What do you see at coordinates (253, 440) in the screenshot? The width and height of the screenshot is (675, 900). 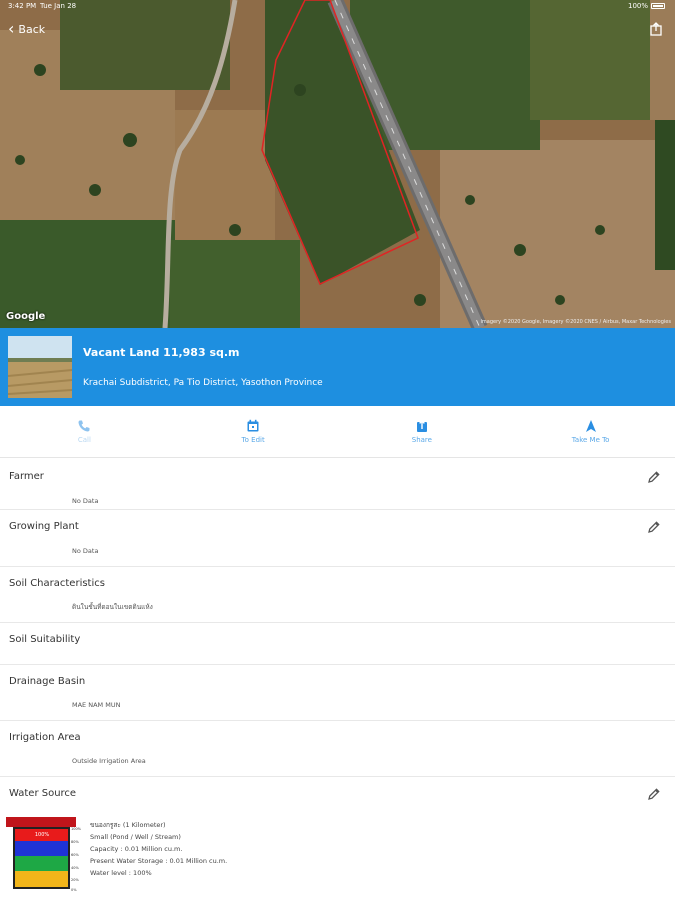 I see `edit-label: To Edit` at bounding box center [253, 440].